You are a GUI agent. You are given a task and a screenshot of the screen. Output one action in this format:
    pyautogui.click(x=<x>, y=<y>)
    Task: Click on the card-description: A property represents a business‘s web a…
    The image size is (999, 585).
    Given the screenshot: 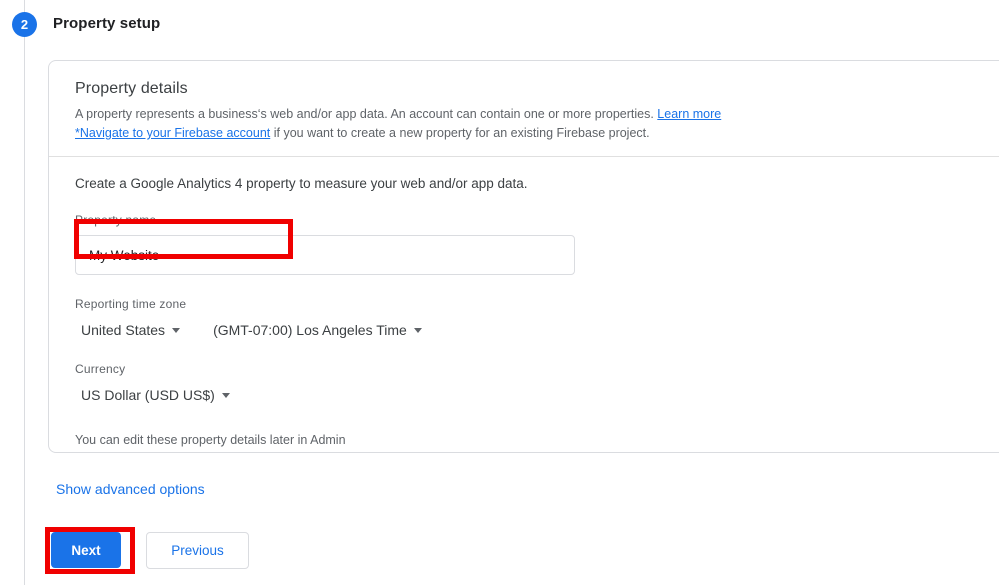 What is the action you would take?
    pyautogui.click(x=420, y=124)
    